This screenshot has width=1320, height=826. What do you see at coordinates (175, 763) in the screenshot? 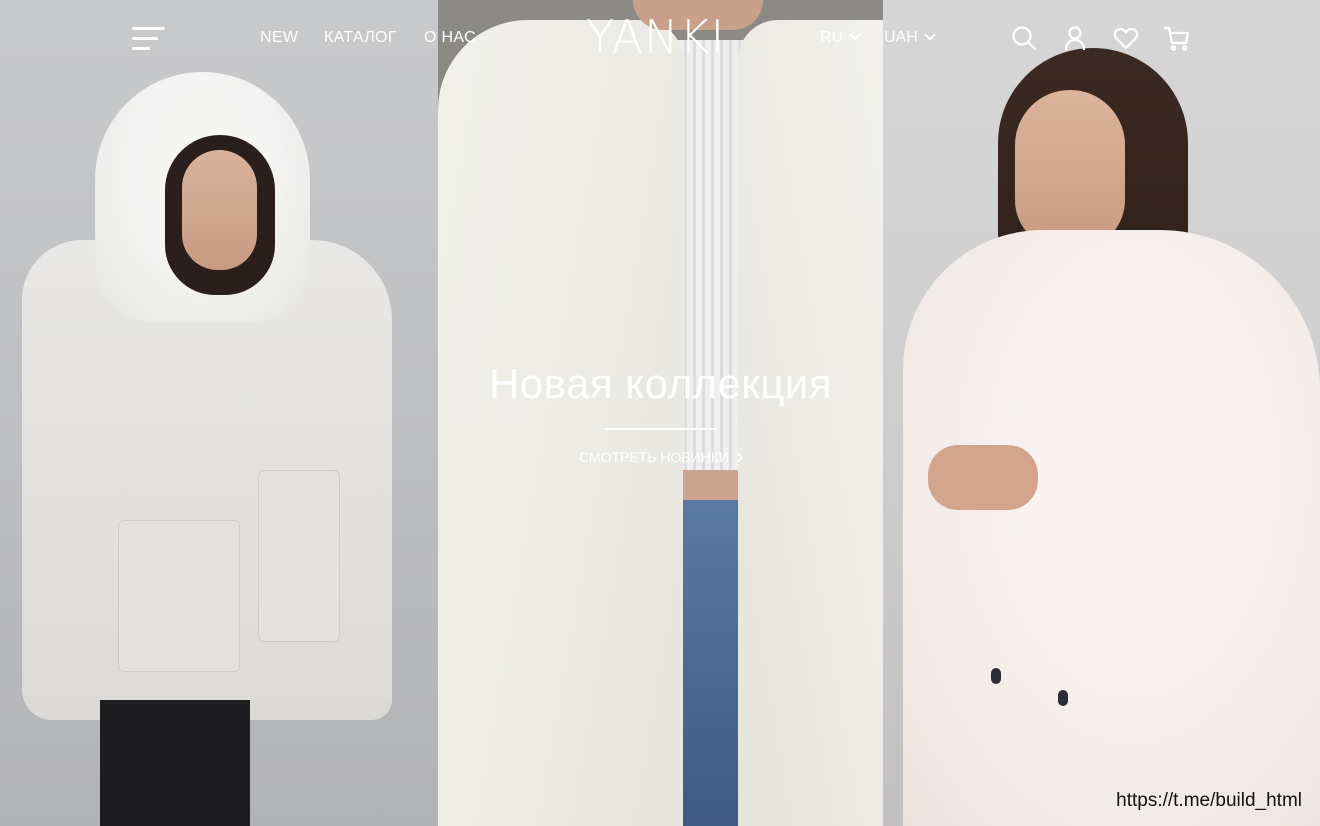
I see `pants-shape` at bounding box center [175, 763].